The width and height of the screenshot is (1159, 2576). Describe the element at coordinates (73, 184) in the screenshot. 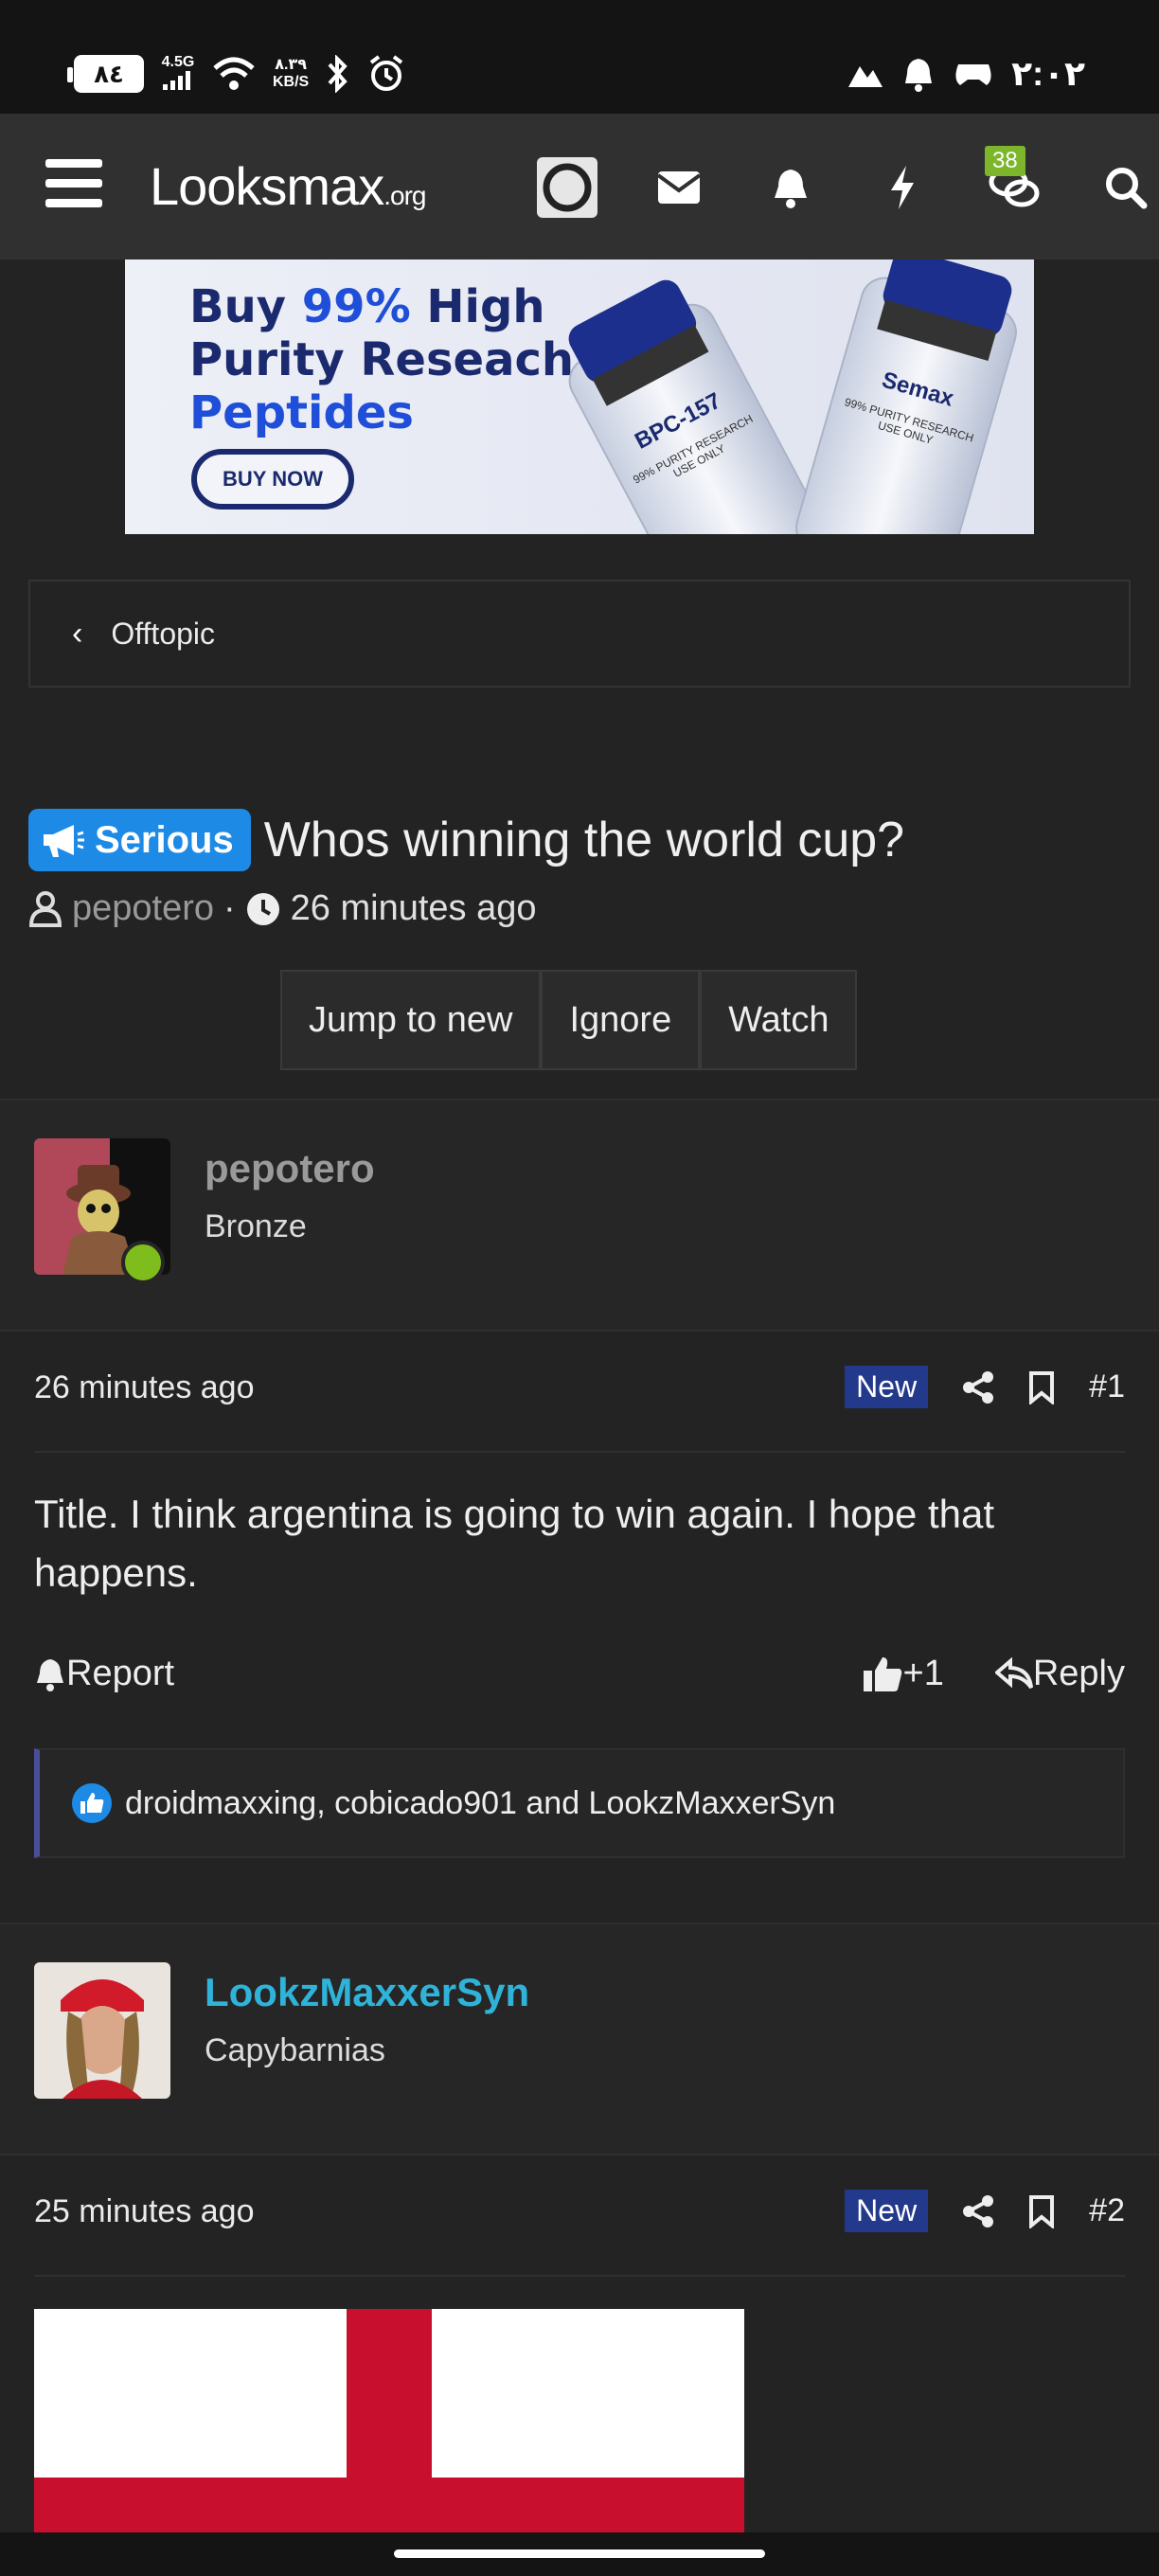

I see `menu-icon` at that location.